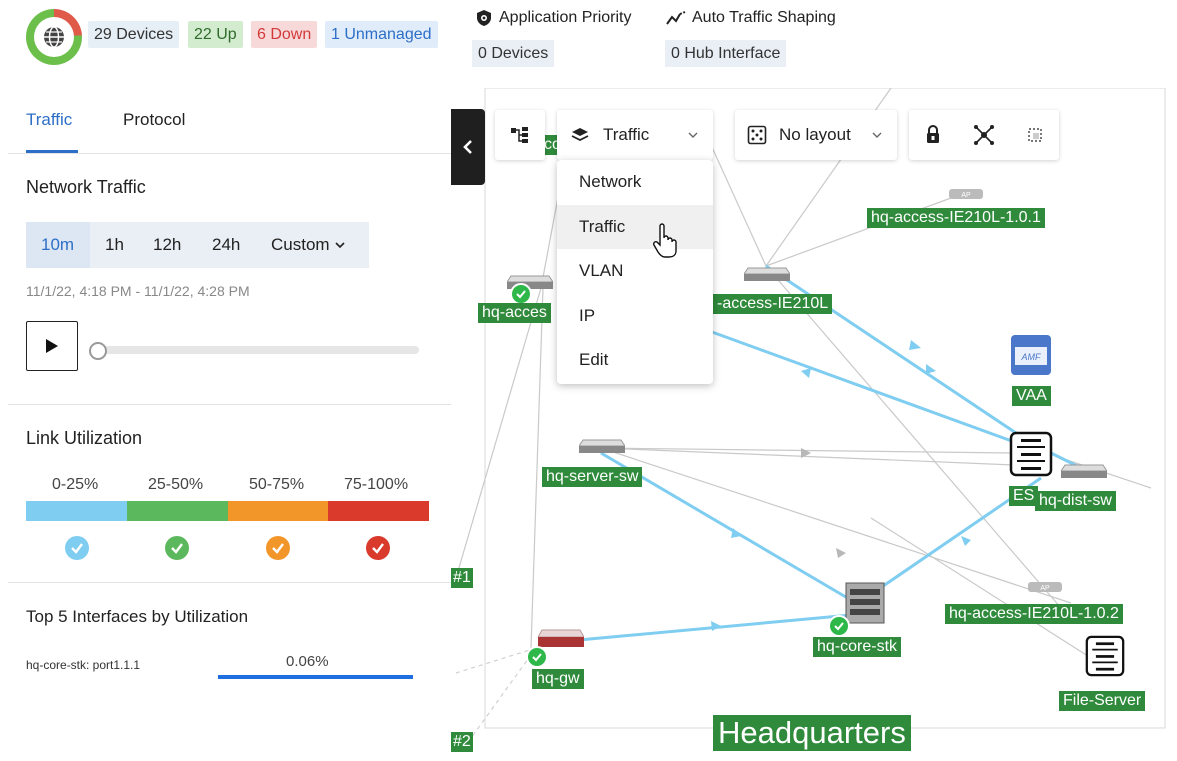  I want to click on node-label-server-sw: hq-server-sw, so click(592, 477).